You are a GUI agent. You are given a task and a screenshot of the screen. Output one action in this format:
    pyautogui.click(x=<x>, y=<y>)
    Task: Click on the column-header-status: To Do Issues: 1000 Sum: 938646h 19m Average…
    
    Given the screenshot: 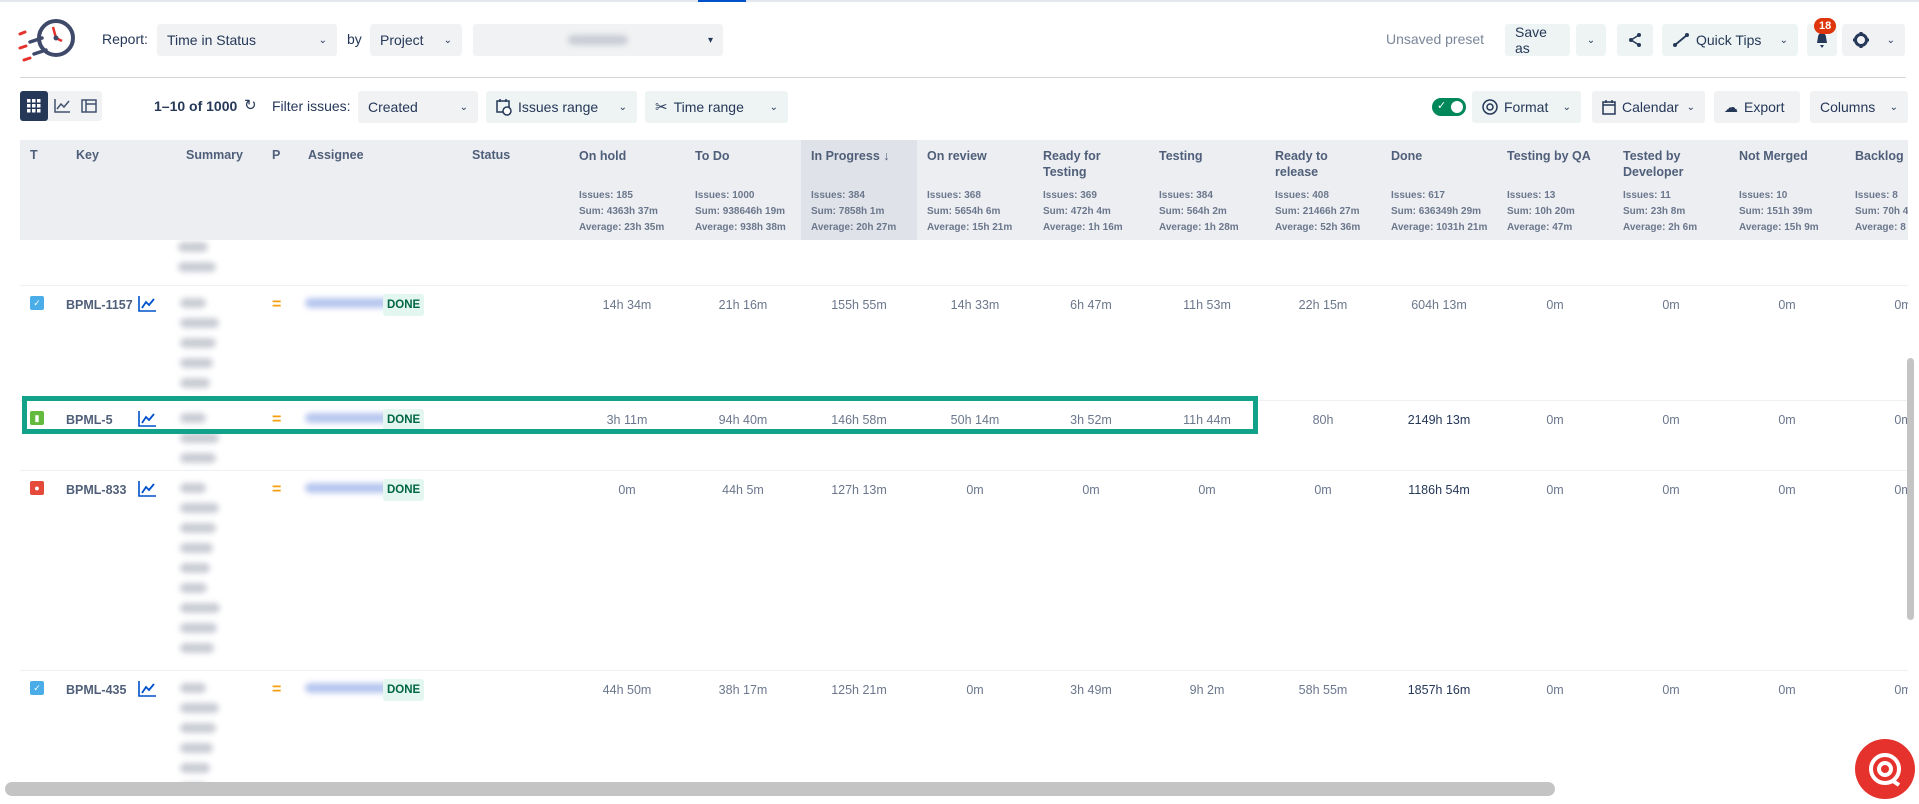 What is the action you would take?
    pyautogui.click(x=743, y=190)
    